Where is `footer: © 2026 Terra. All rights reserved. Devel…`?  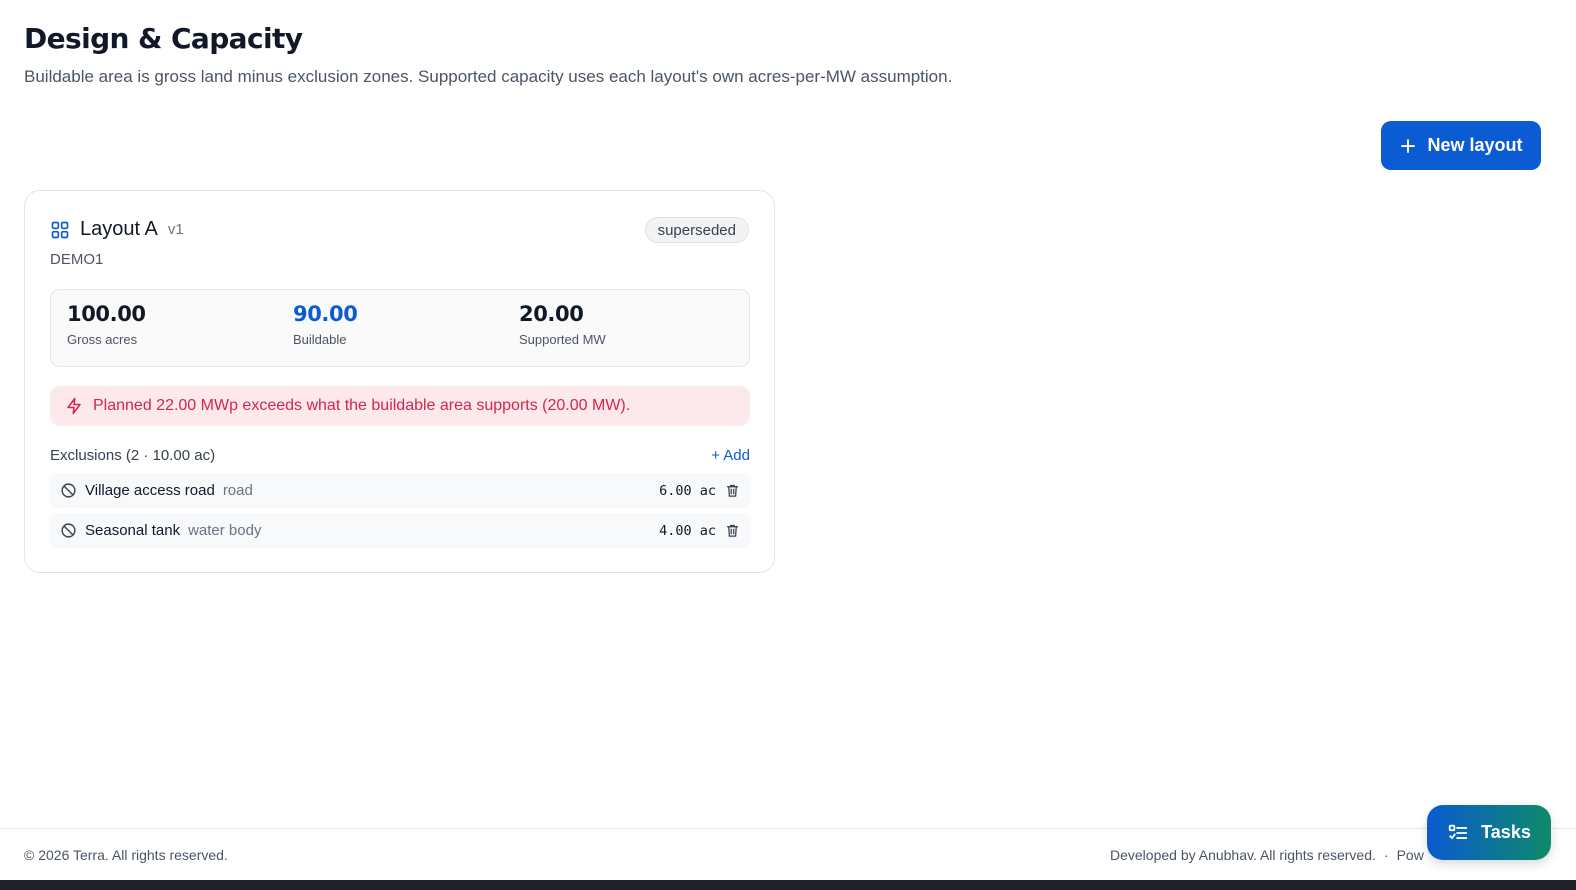 footer: © 2026 Terra. All rights reserved. Devel… is located at coordinates (788, 854).